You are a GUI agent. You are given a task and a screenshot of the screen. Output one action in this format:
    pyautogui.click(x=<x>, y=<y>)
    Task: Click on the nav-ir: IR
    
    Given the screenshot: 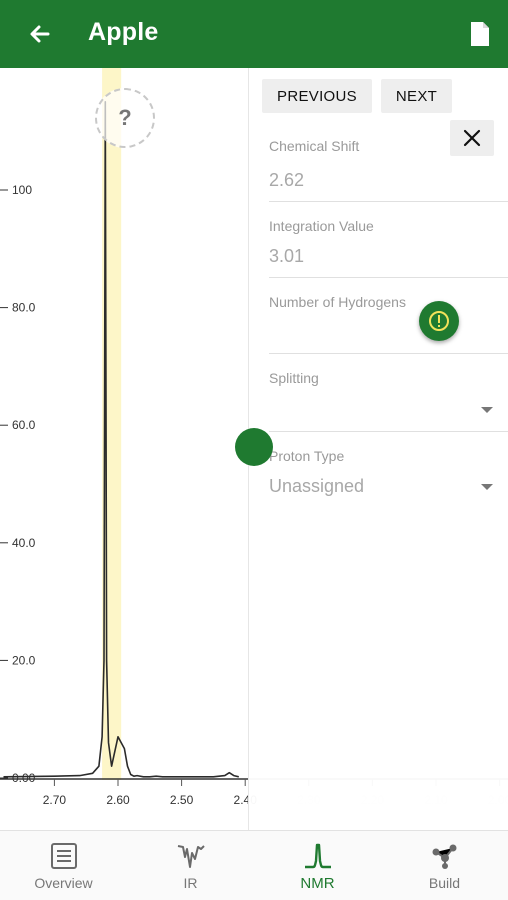 What is the action you would take?
    pyautogui.click(x=190, y=865)
    